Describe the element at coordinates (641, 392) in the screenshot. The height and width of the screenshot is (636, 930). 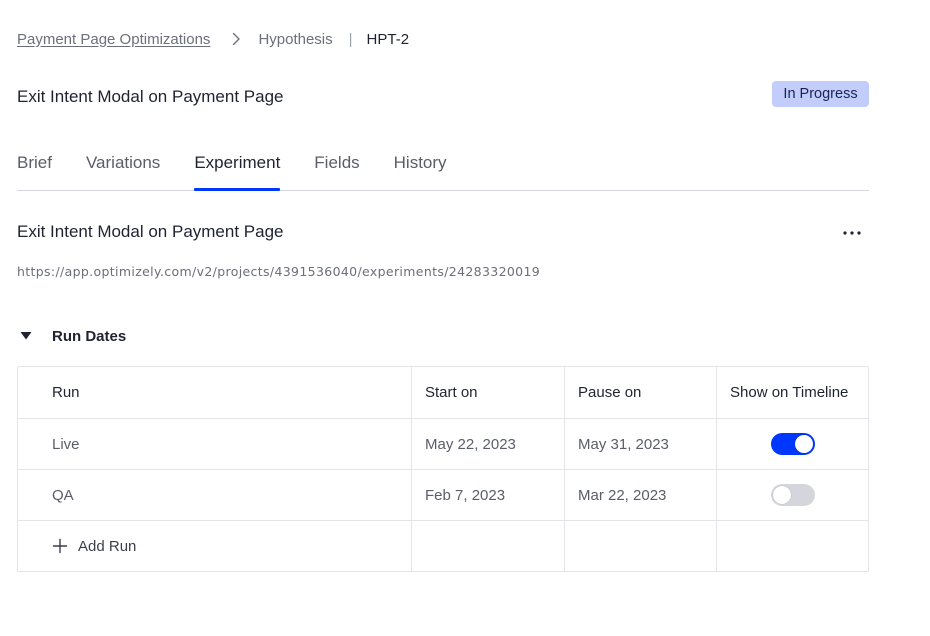
I see `column-header-pause: Pause on` at that location.